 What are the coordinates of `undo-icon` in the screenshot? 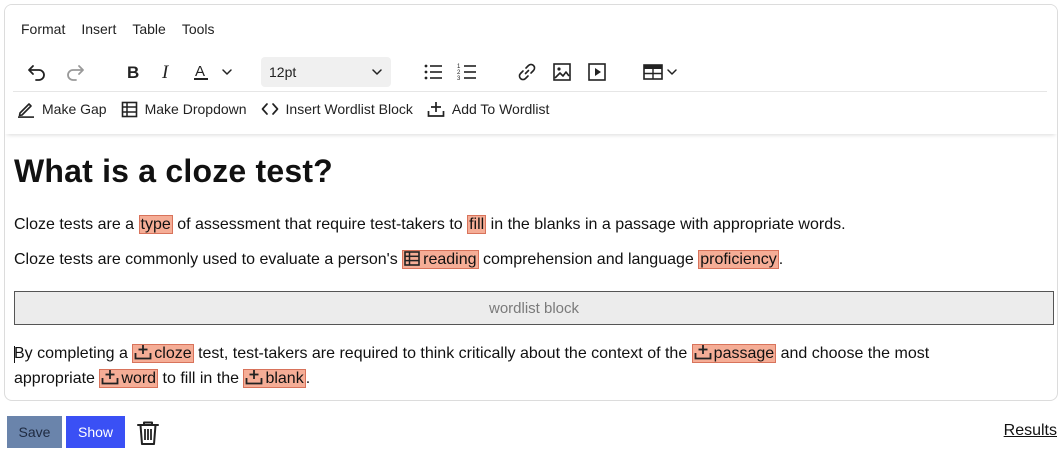 It's located at (37, 72).